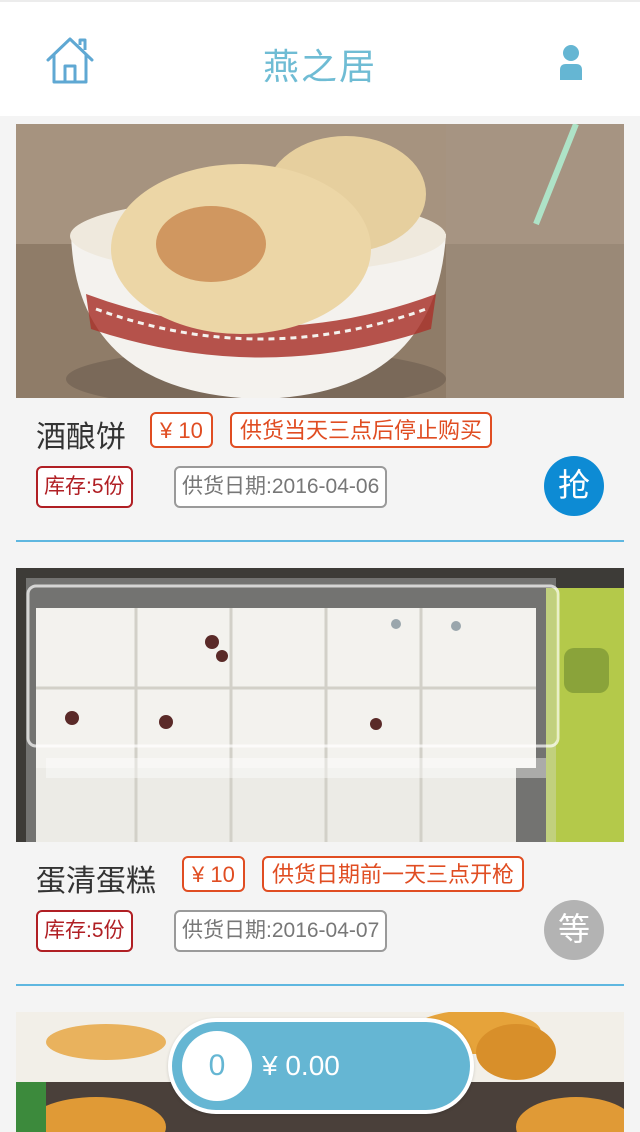 Image resolution: width=640 pixels, height=1132 pixels. What do you see at coordinates (574, 486) in the screenshot?
I see `grab-button: 抢` at bounding box center [574, 486].